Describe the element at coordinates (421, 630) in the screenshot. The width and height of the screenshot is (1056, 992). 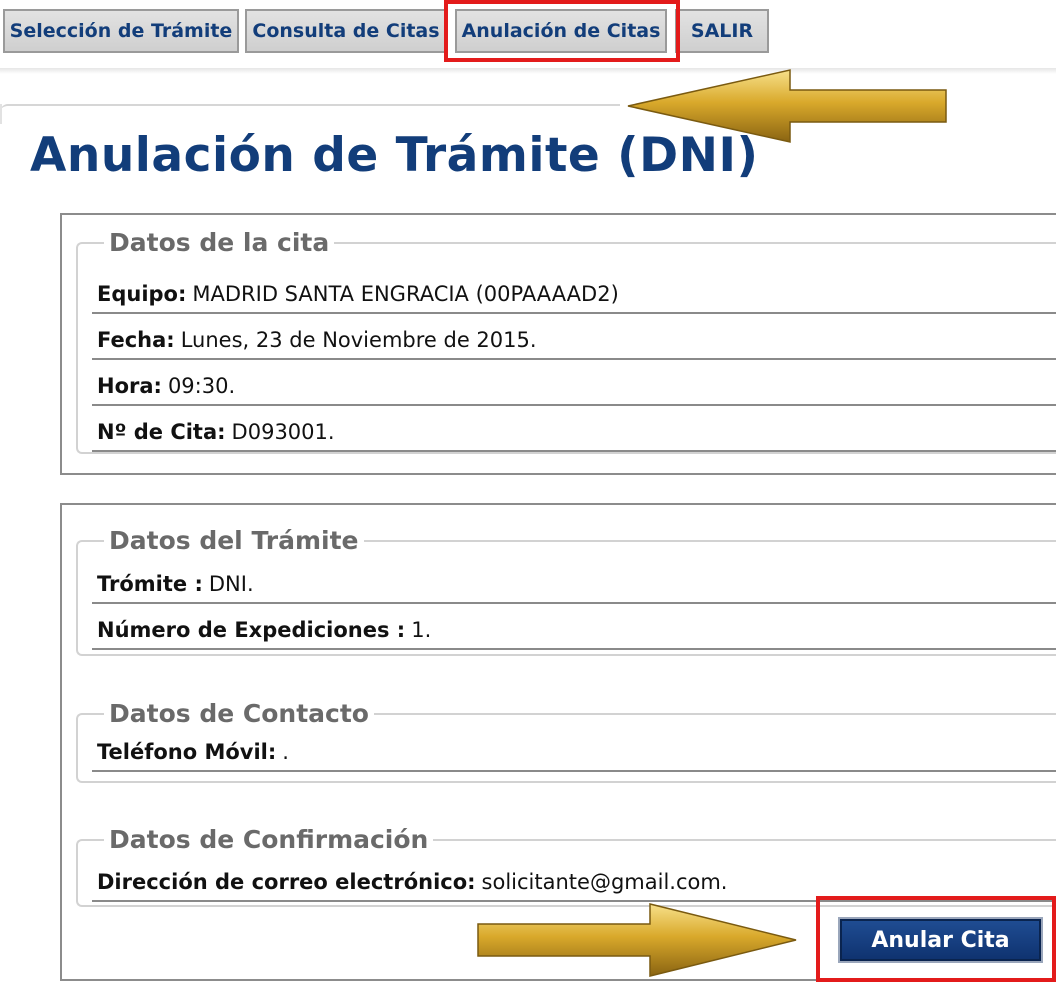
I see `value-expediciones: 1.` at that location.